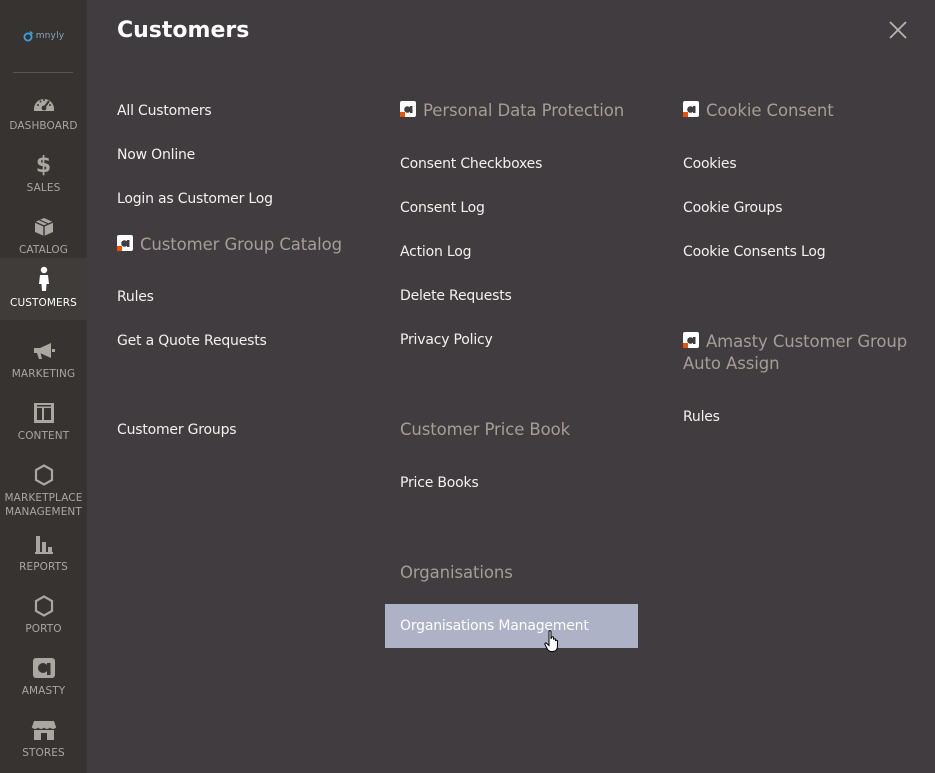 The image size is (935, 773). Describe the element at coordinates (43, 72) in the screenshot. I see `sidebar-divider` at that location.